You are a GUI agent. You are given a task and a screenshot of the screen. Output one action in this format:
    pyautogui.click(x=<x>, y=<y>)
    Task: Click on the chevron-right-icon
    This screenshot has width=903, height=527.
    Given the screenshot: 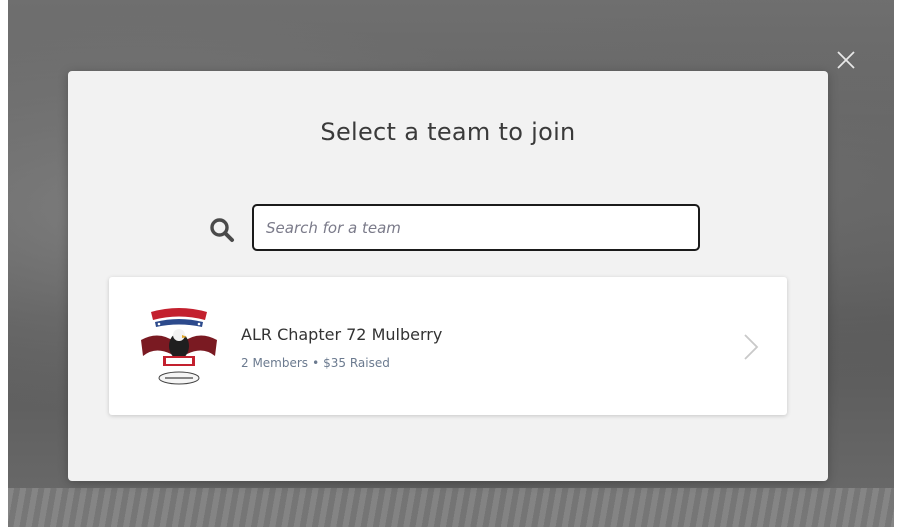 What is the action you would take?
    pyautogui.click(x=751, y=347)
    